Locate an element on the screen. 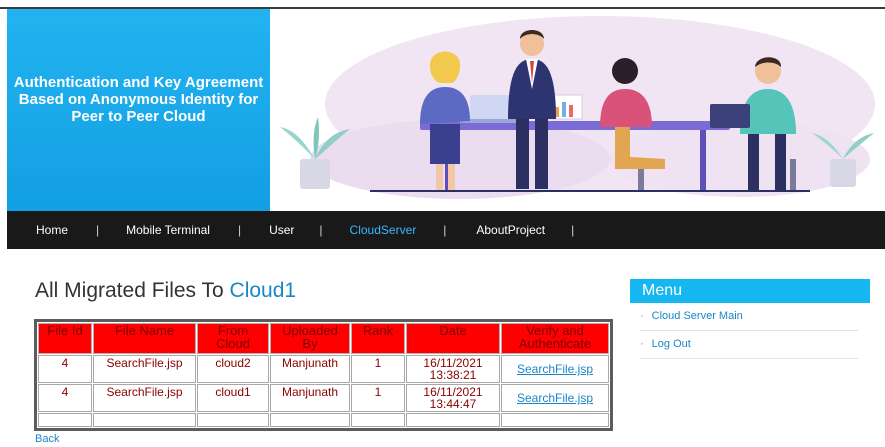 The image size is (885, 447). nav-cloudserver: CloudServer is located at coordinates (383, 230).